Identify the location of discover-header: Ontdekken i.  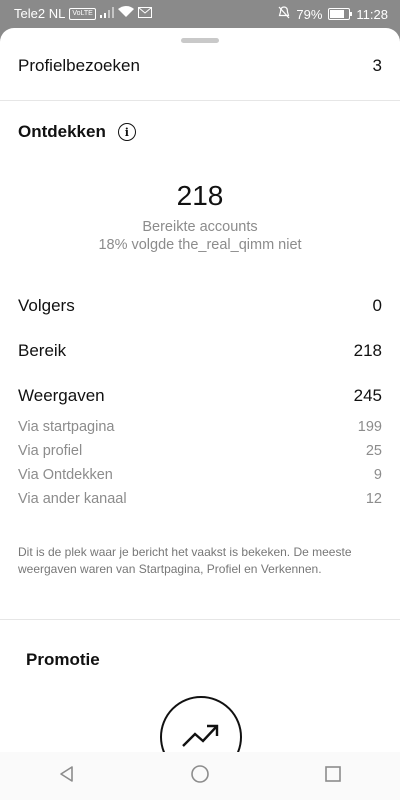
(77, 132).